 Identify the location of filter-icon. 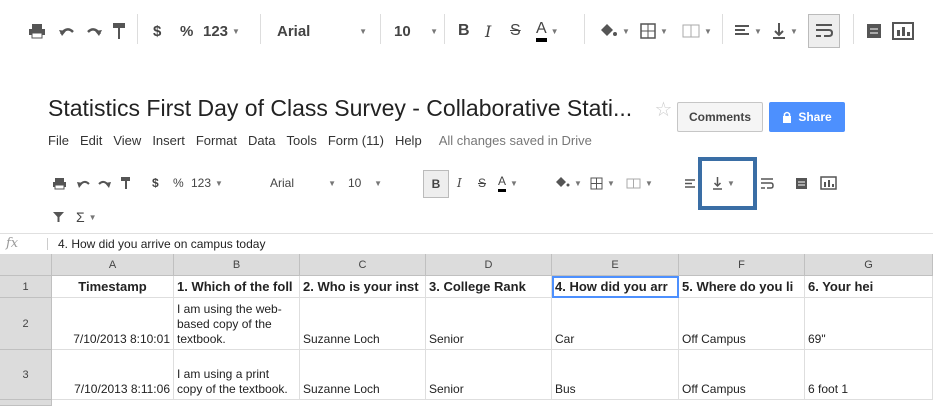
(58, 217).